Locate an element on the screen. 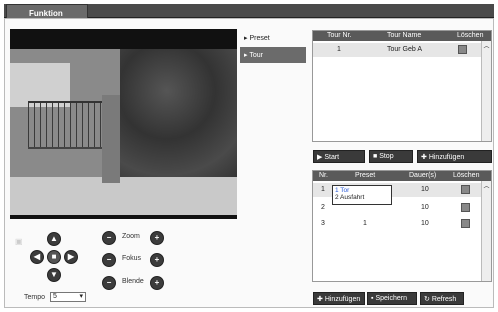  add-preset-button: ✚ Hinzufügen is located at coordinates (339, 298).